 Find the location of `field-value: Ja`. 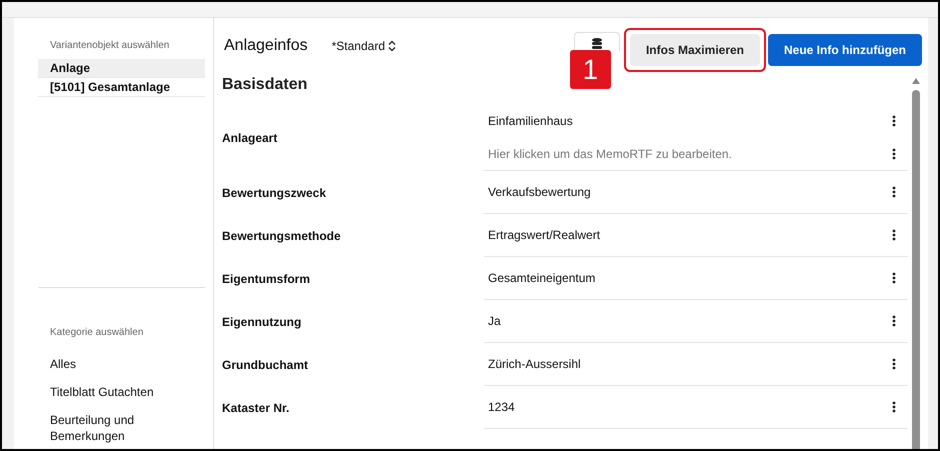

field-value: Ja is located at coordinates (494, 321).